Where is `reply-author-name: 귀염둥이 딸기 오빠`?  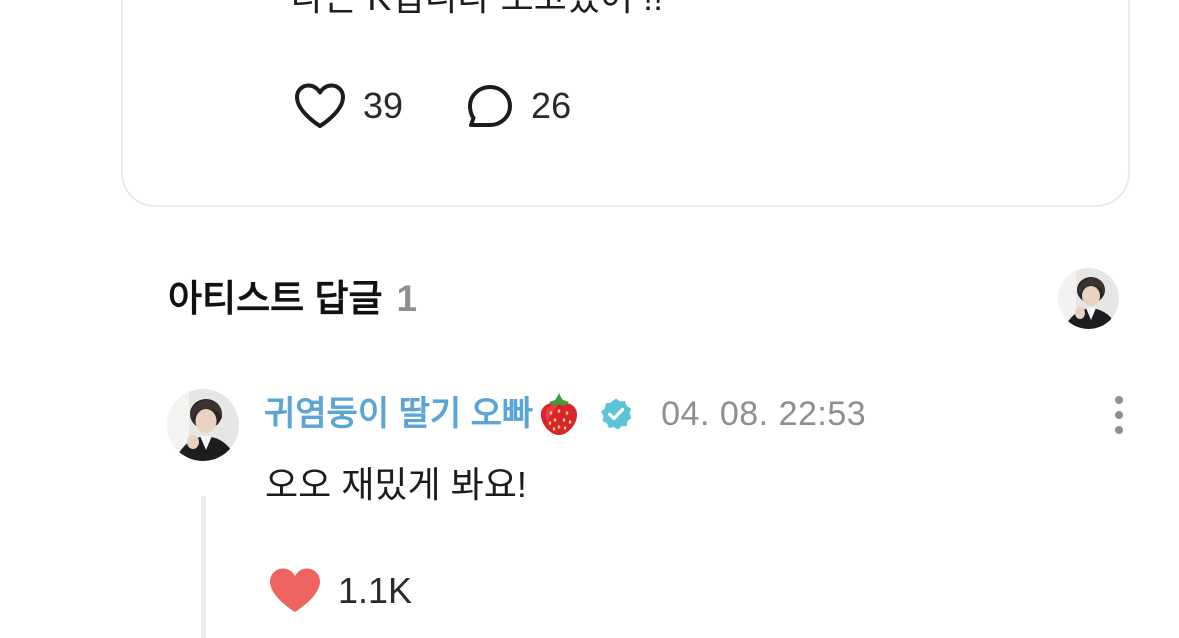 reply-author-name: 귀염둥이 딸기 오빠 is located at coordinates (398, 414).